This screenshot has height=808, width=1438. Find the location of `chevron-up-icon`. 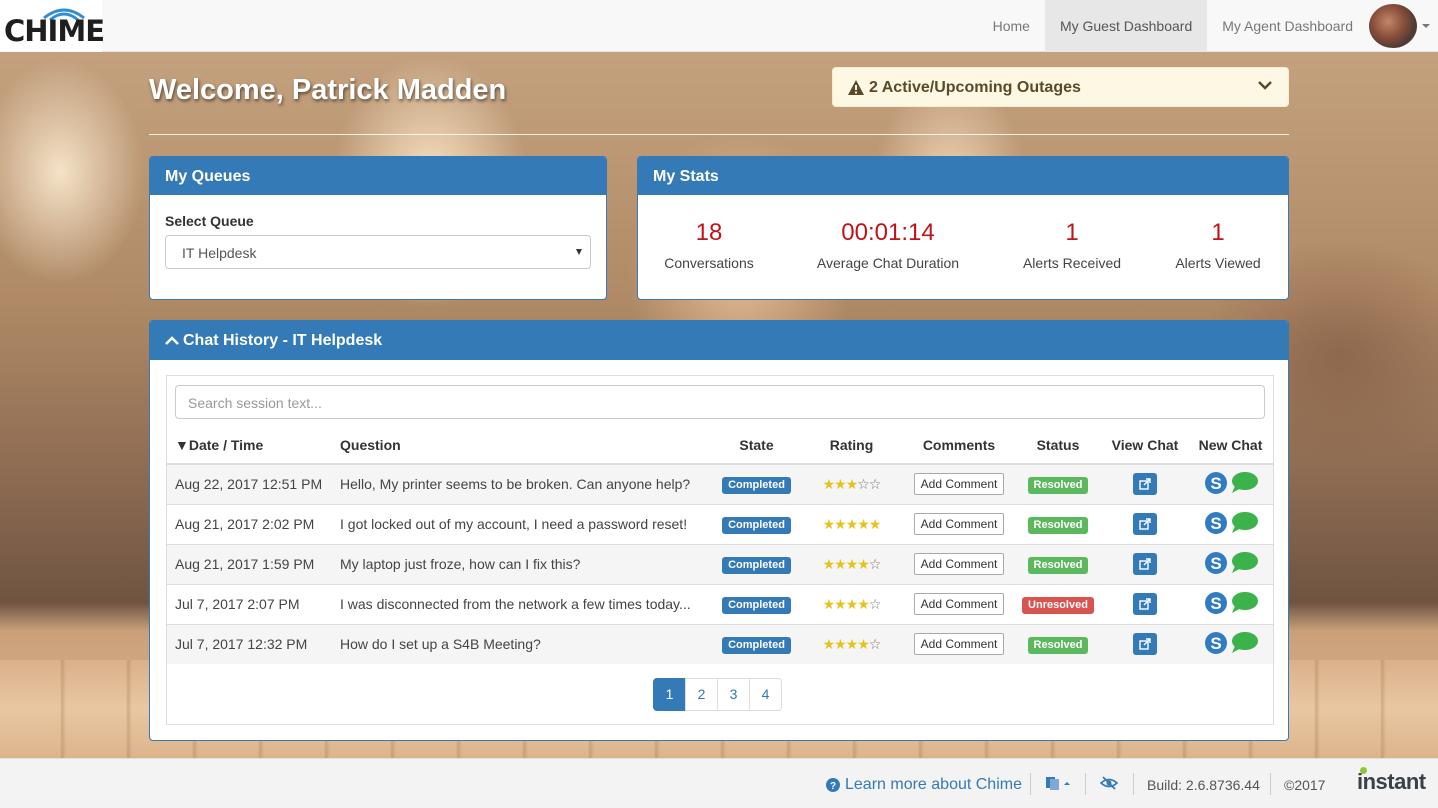

chevron-up-icon is located at coordinates (172, 340).